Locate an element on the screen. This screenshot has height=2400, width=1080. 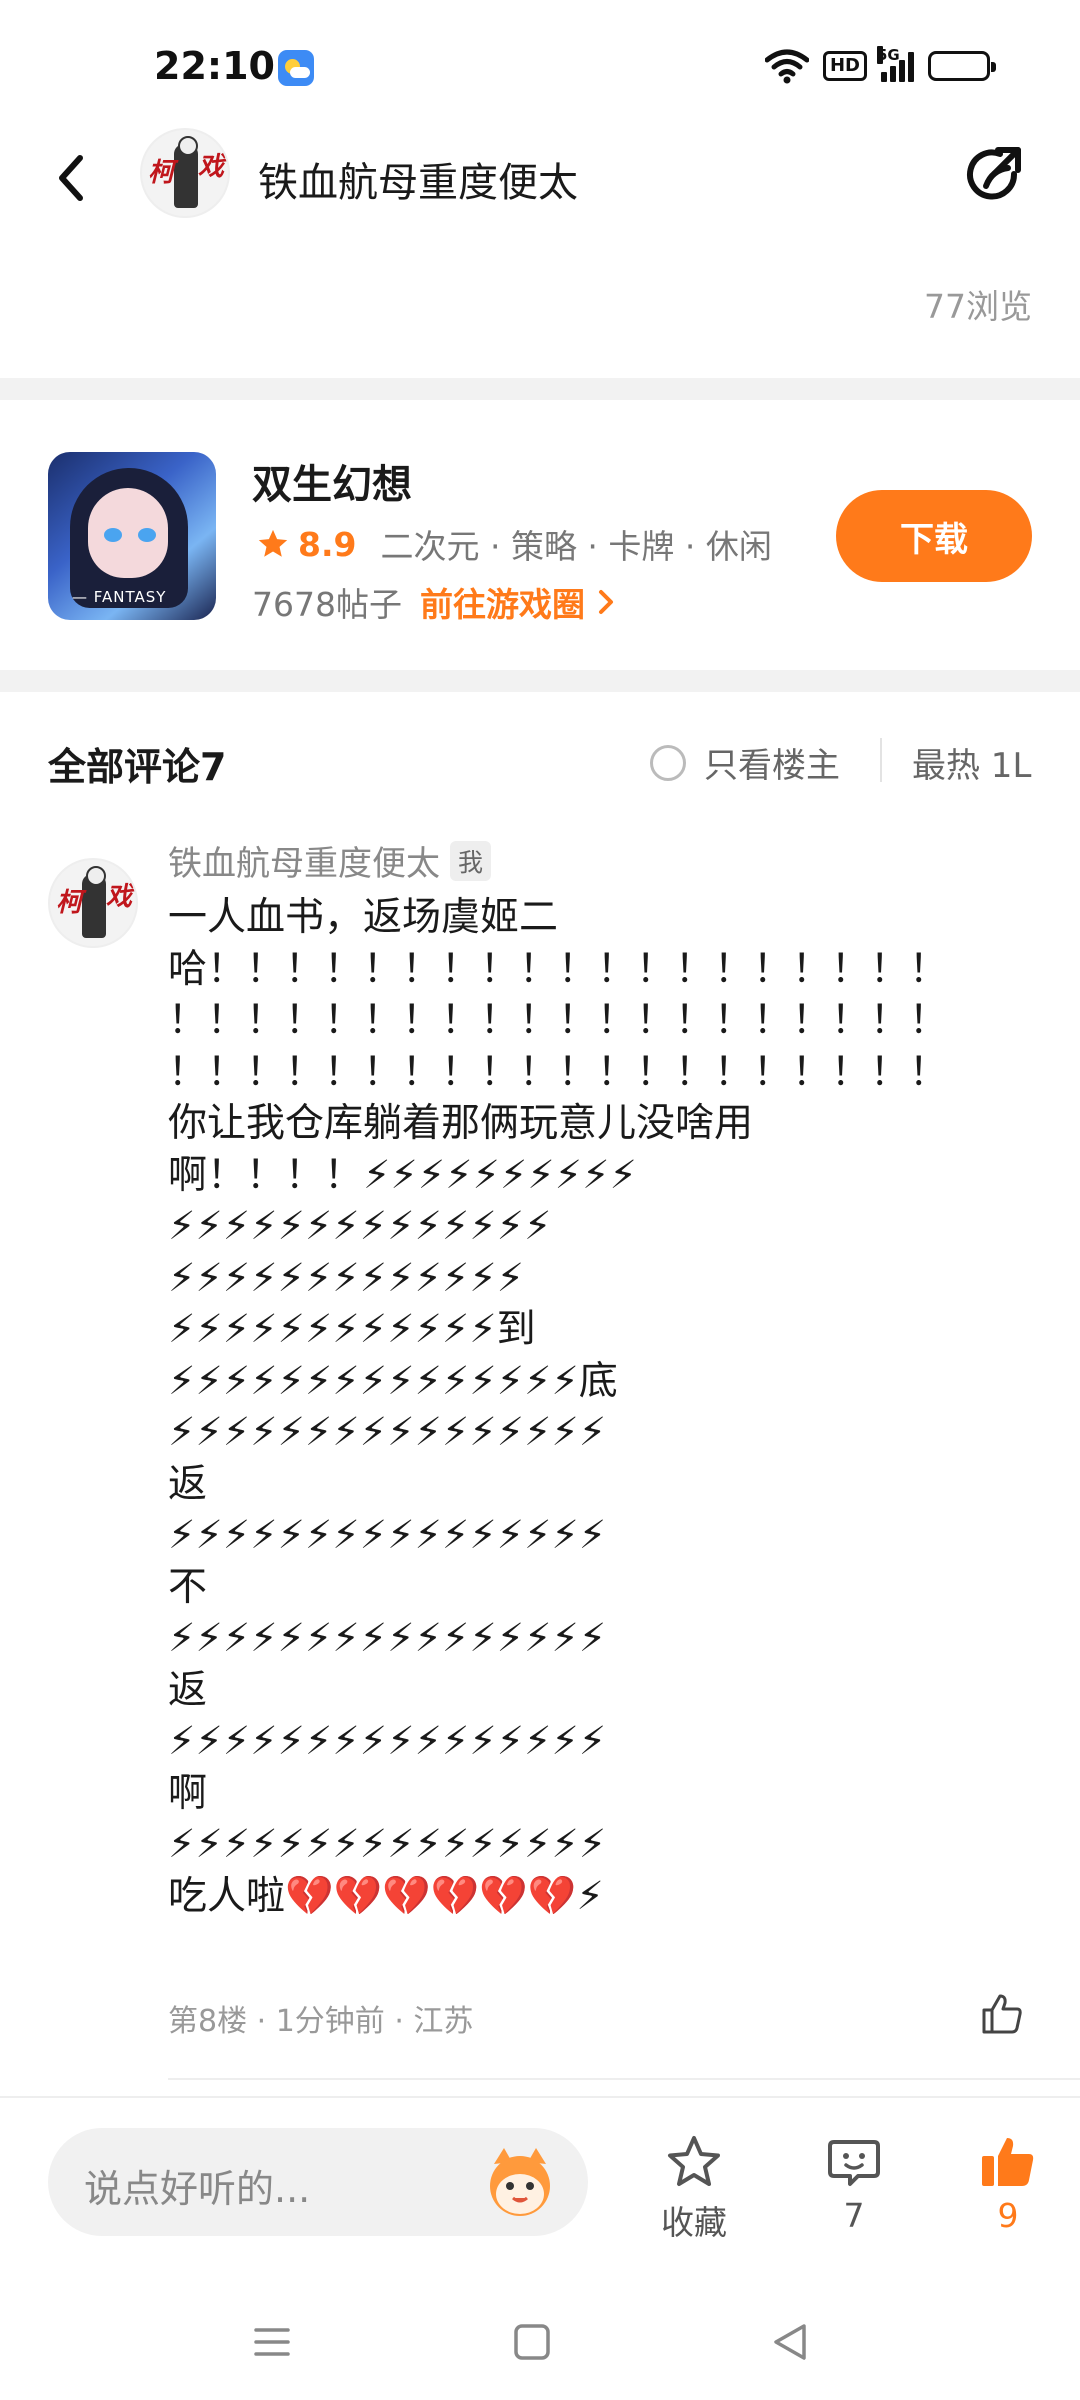
sort-hot-tab: 最热 1L is located at coordinates (972, 762).